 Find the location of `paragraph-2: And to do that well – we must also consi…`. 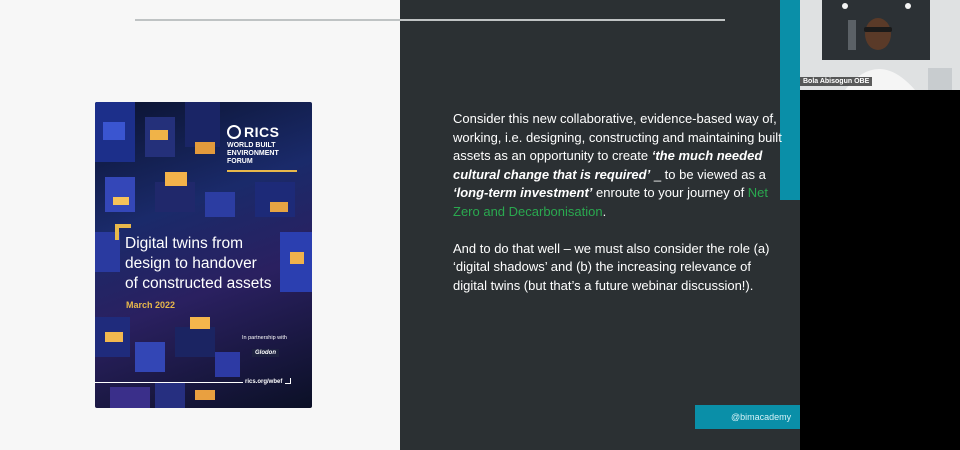

paragraph-2: And to do that well – we must also consi… is located at coordinates (611, 266).